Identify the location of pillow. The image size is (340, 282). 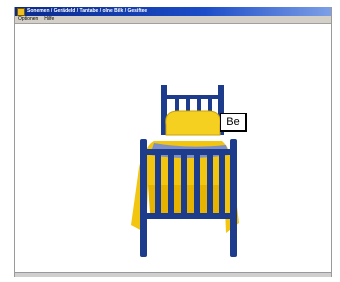
(193, 123).